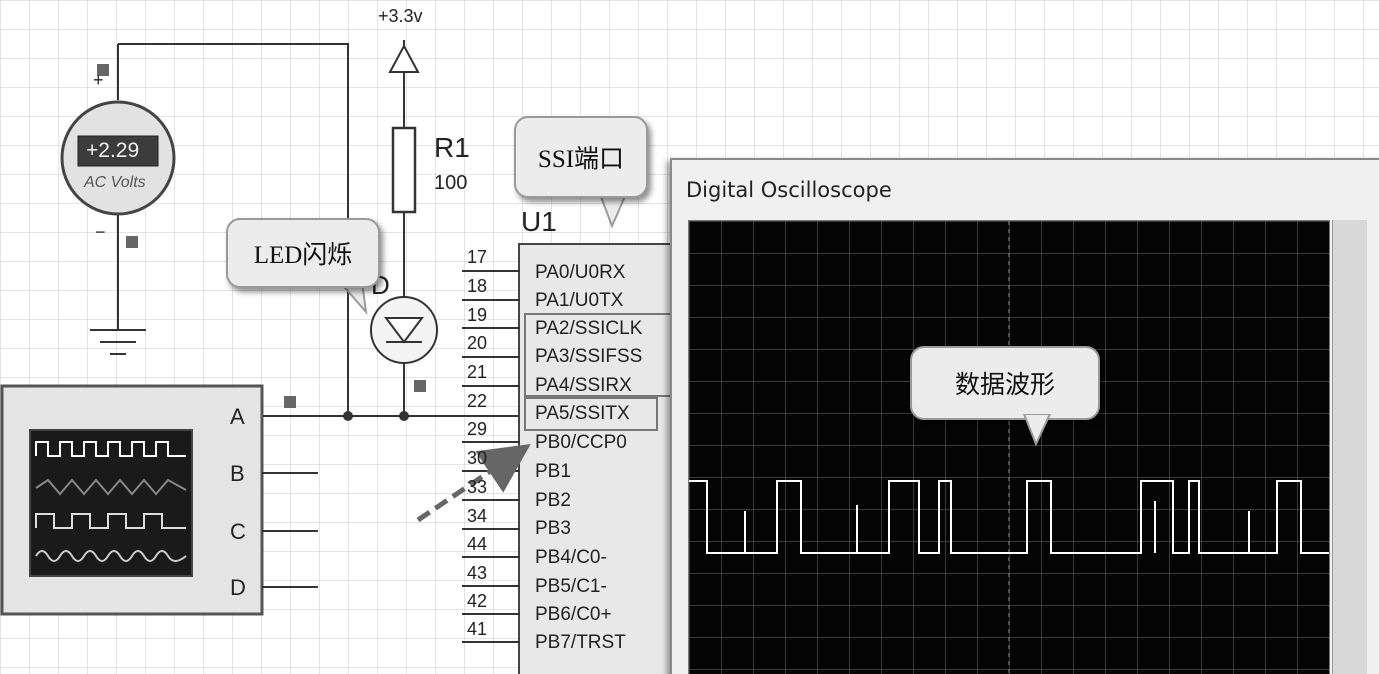 This screenshot has width=1379, height=674. Describe the element at coordinates (477, 544) in the screenshot. I see `pin-number: 44` at that location.